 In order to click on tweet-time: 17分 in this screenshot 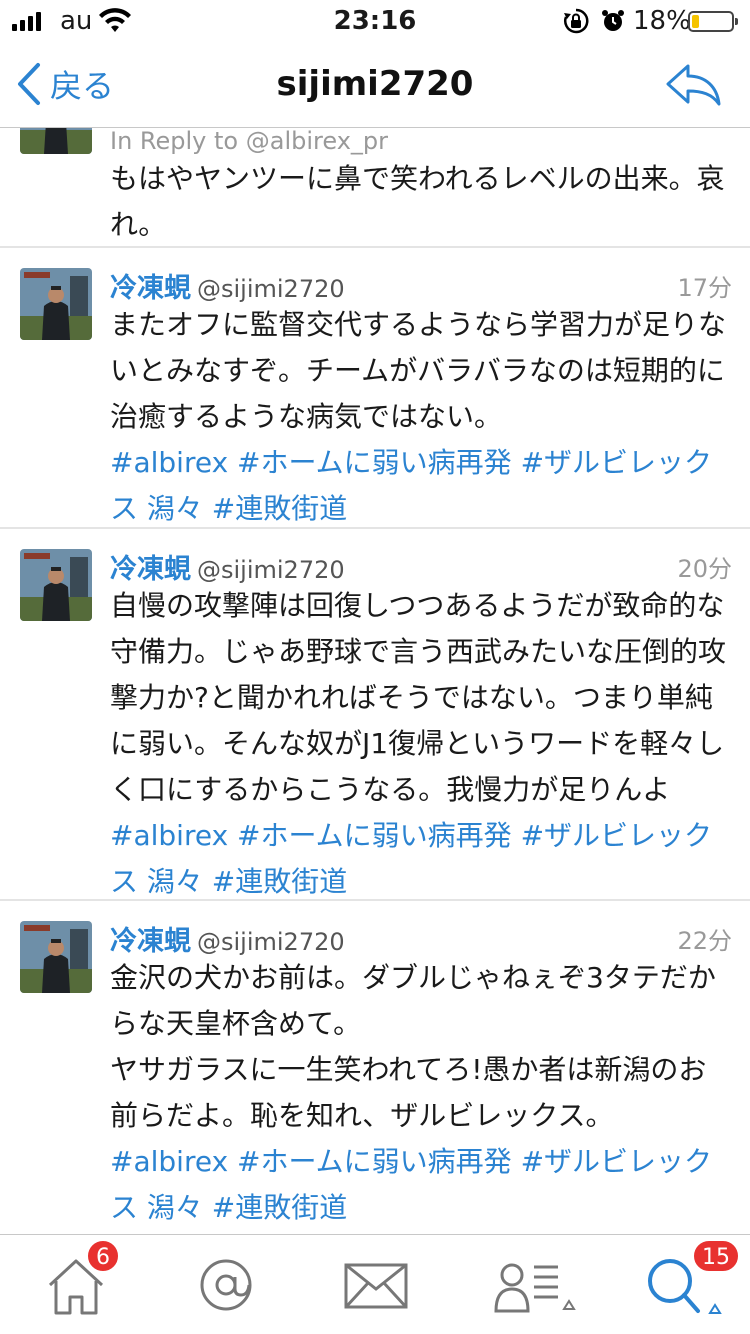, I will do `click(704, 288)`.